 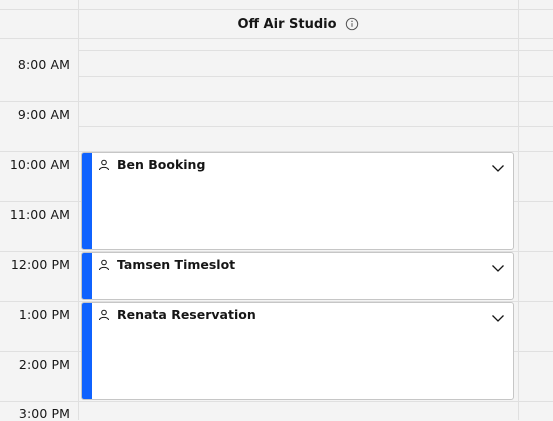 What do you see at coordinates (44, 314) in the screenshot?
I see `time-label: 1:00 PM` at bounding box center [44, 314].